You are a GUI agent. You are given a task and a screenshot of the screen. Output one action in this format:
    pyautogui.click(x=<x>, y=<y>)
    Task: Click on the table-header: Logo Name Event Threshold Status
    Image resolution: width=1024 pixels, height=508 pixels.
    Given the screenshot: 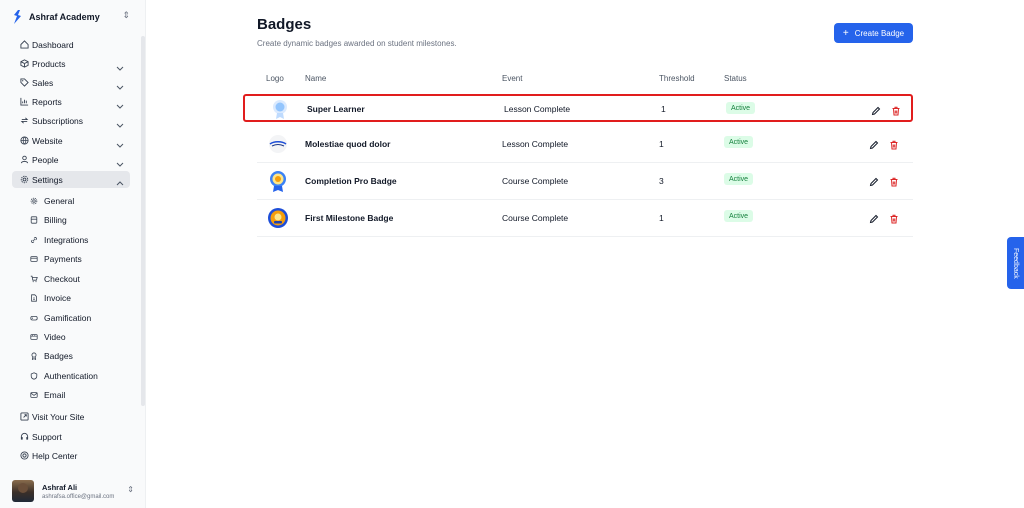 What is the action you would take?
    pyautogui.click(x=585, y=80)
    